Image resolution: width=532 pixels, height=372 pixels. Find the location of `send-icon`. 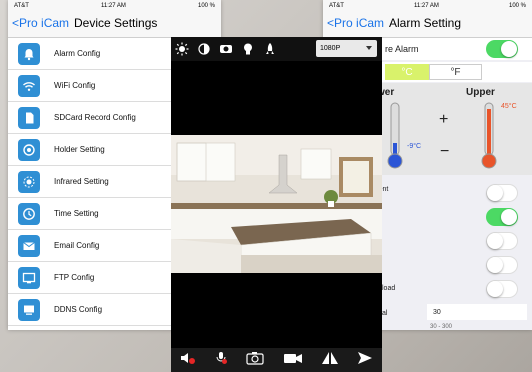

send-icon is located at coordinates (365, 360).